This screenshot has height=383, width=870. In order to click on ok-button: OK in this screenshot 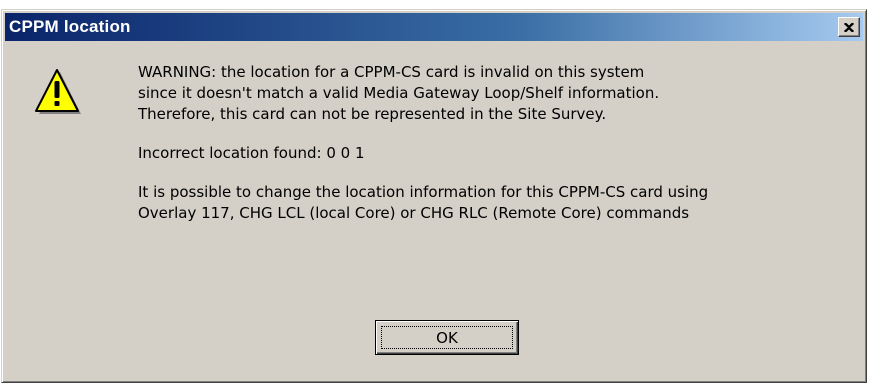, I will do `click(447, 337)`.